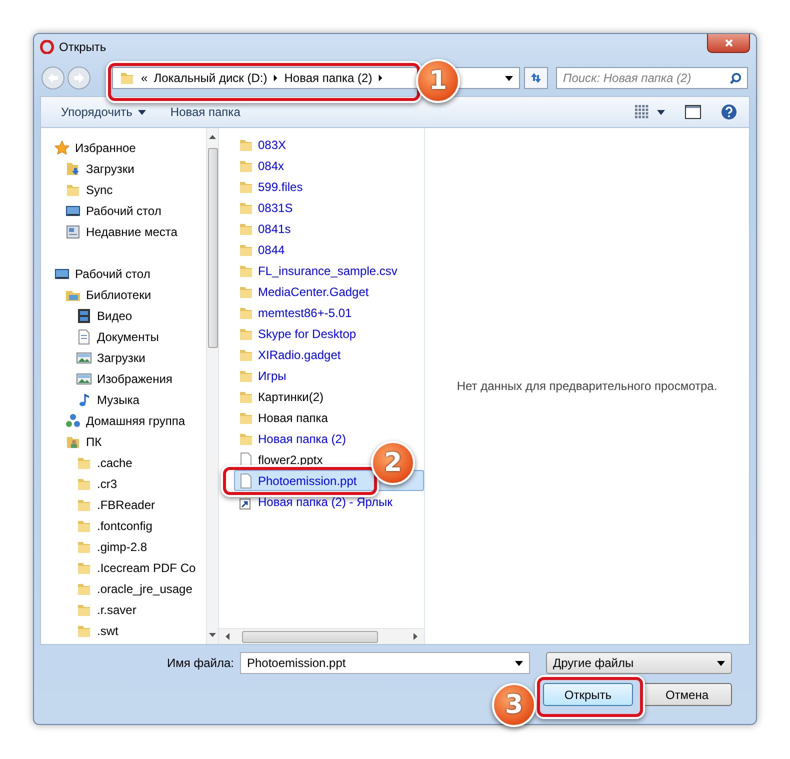 The height and width of the screenshot is (759, 790). I want to click on open-button: Открыть, so click(588, 694).